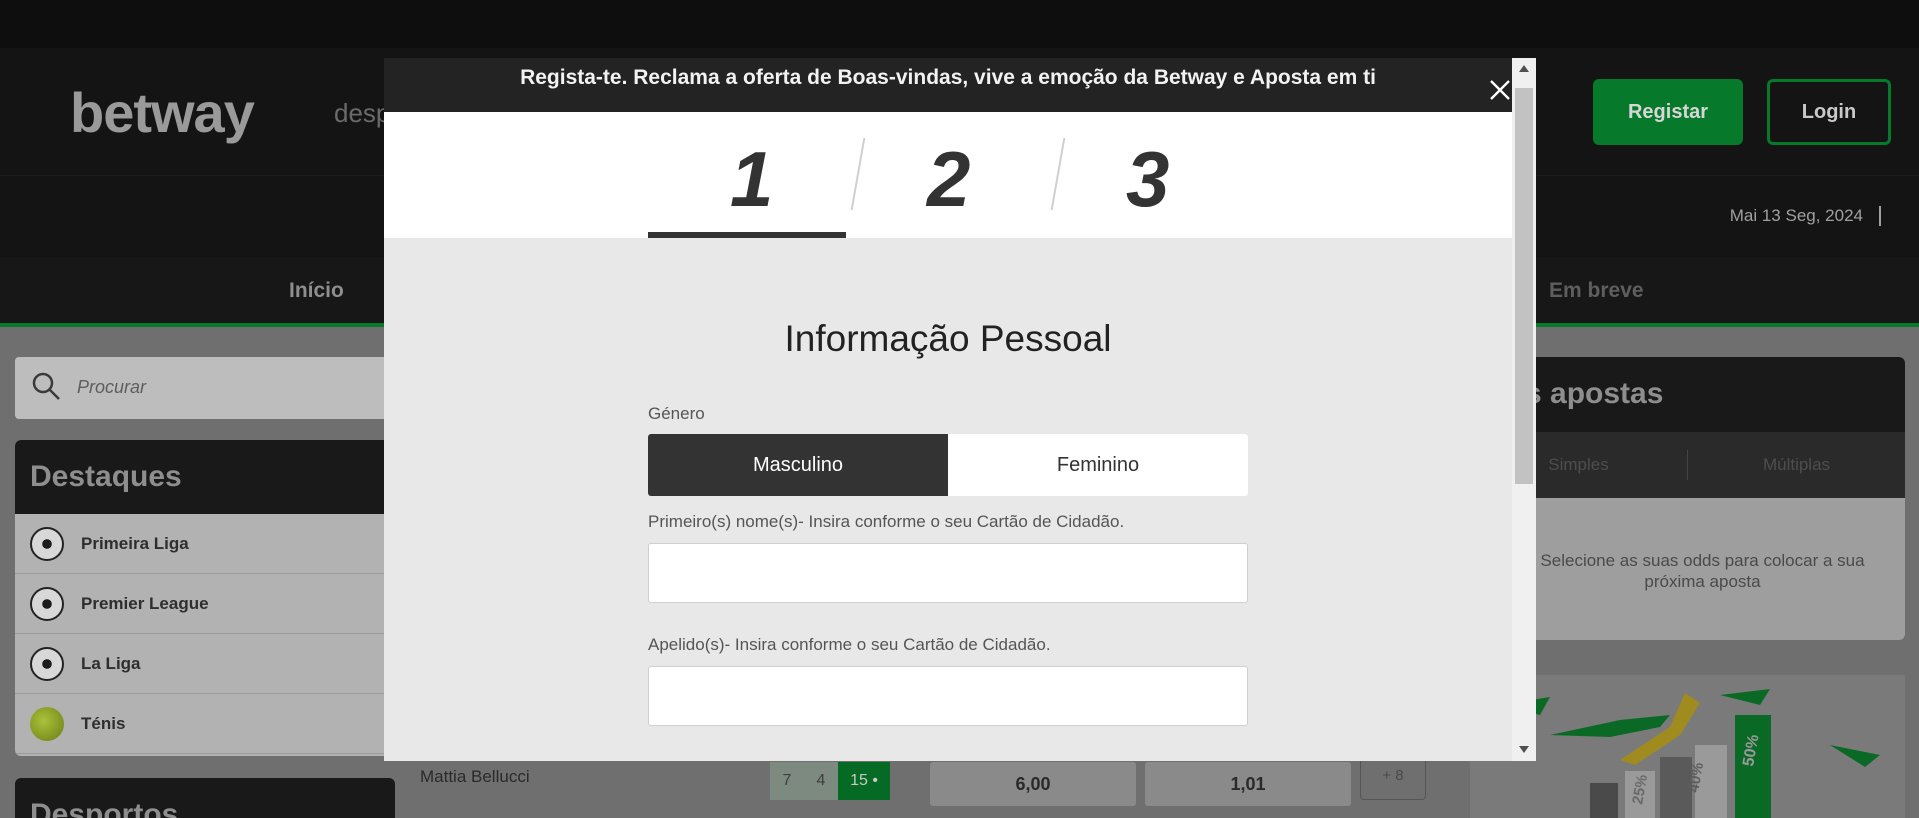  What do you see at coordinates (798, 465) in the screenshot?
I see `gender-masculino-button: Masculino` at bounding box center [798, 465].